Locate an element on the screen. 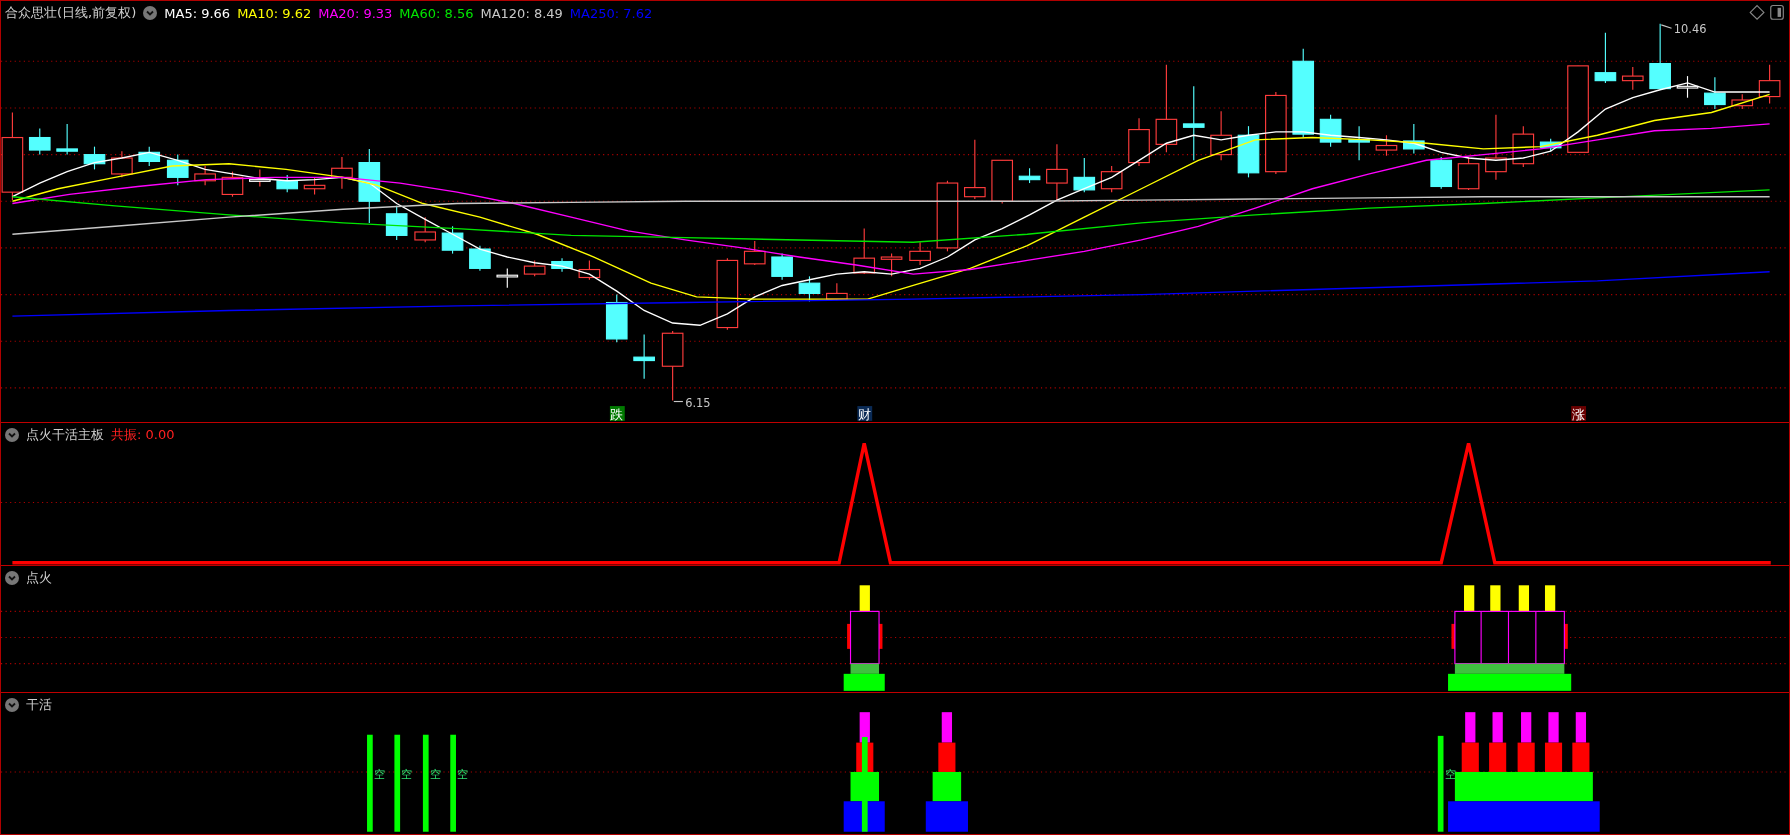 The height and width of the screenshot is (835, 1790). moving-average-reading: MA60: 8.56 is located at coordinates (436, 13).